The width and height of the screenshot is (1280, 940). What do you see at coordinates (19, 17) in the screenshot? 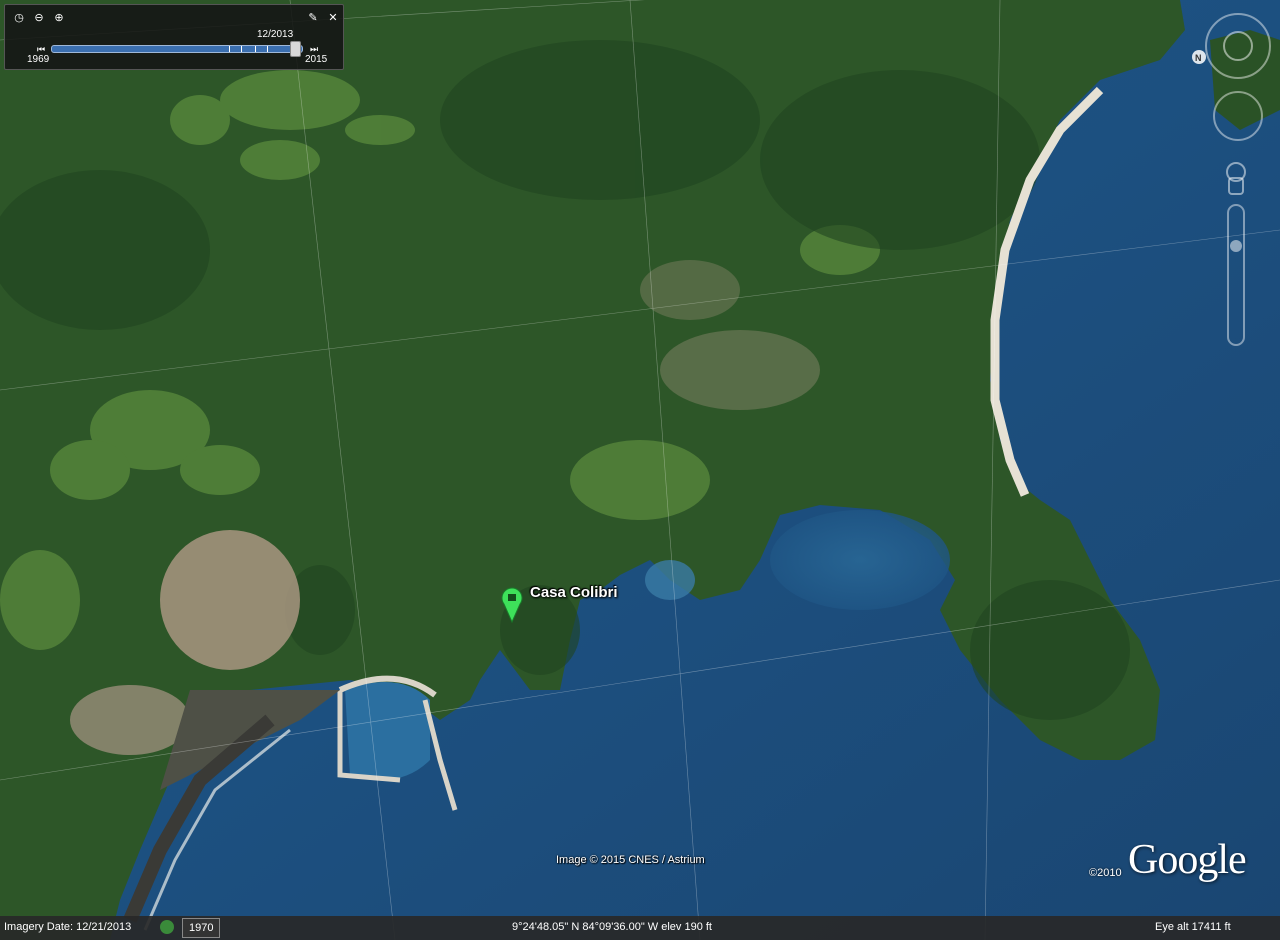
I see `clock-icon: ◷` at bounding box center [19, 17].